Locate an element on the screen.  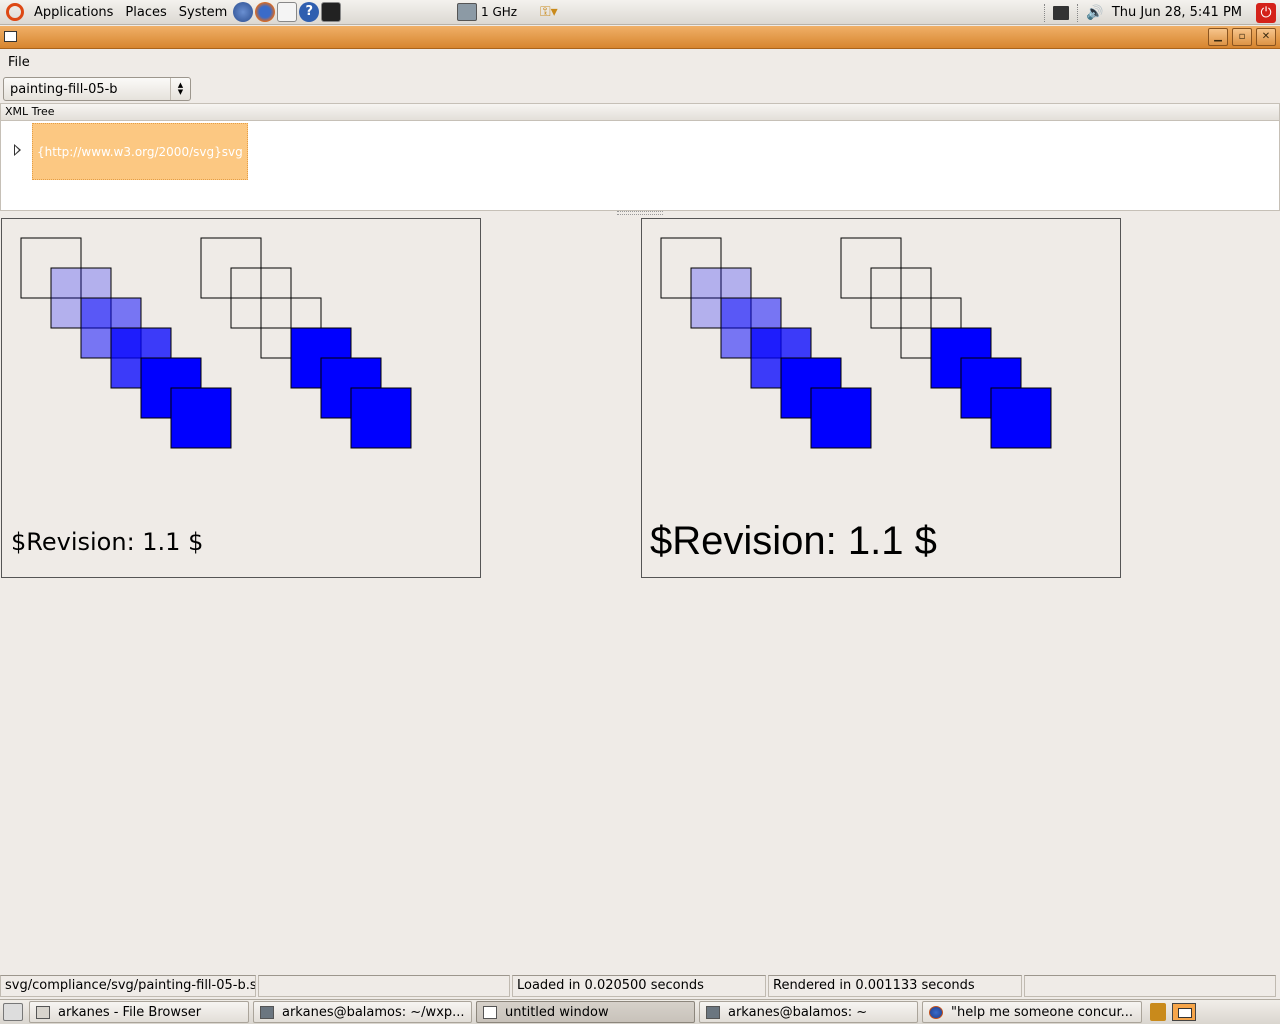
tree-node-label: {http://www.w3.org/2000/svg}svg is located at coordinates (140, 151).